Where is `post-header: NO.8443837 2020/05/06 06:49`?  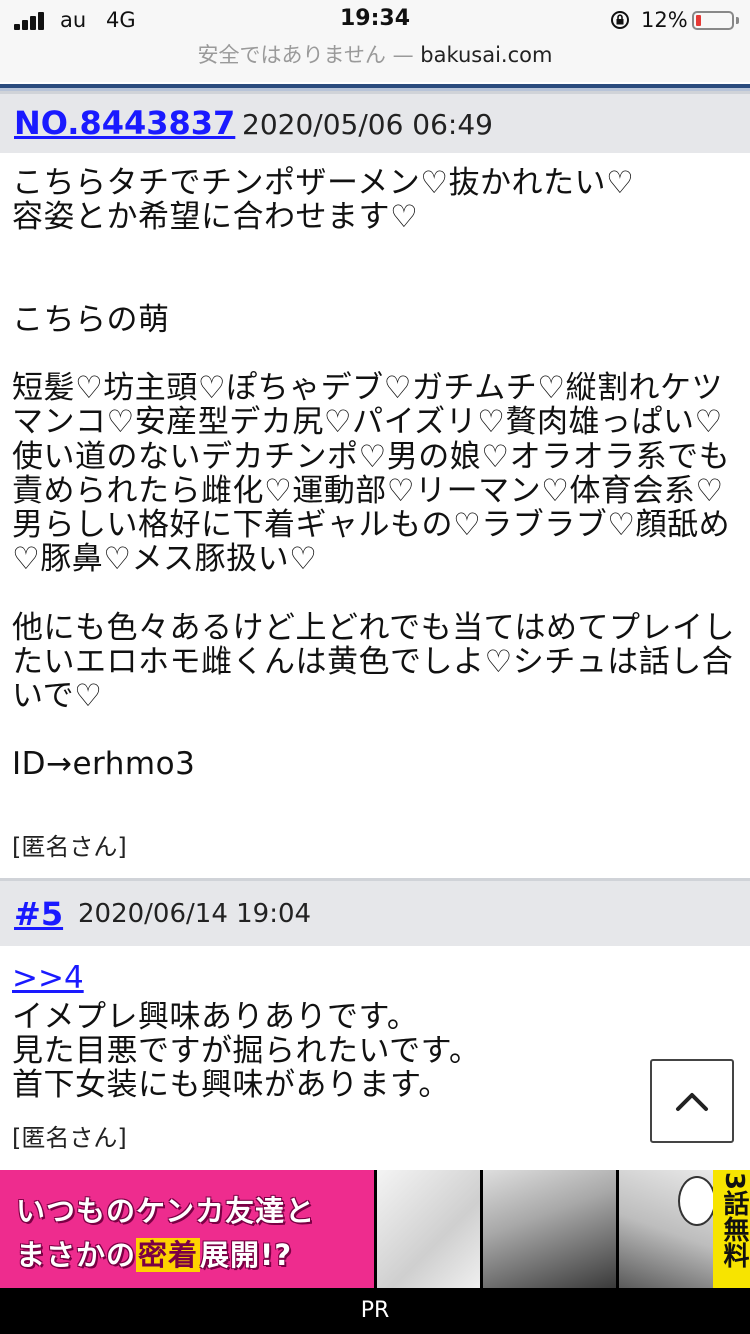 post-header: NO.8443837 2020/05/06 06:49 is located at coordinates (375, 122).